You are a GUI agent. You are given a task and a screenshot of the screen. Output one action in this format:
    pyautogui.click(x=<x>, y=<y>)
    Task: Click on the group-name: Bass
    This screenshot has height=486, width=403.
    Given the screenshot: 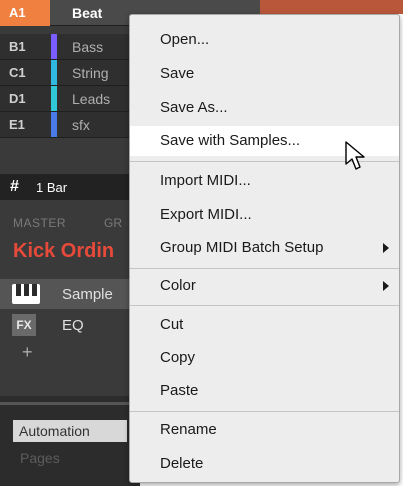 What is the action you would take?
    pyautogui.click(x=88, y=47)
    